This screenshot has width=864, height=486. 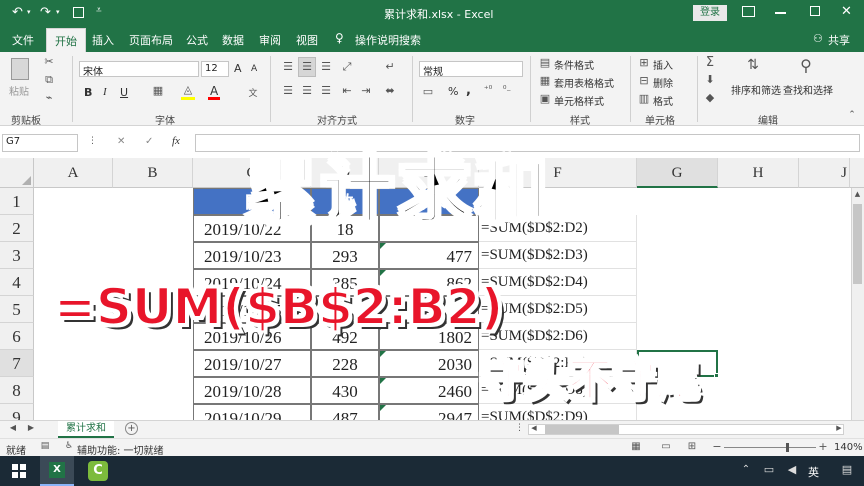 What do you see at coordinates (120, 449) in the screenshot?
I see `accessibility-status: 辅助功能: 一切就绪` at bounding box center [120, 449].